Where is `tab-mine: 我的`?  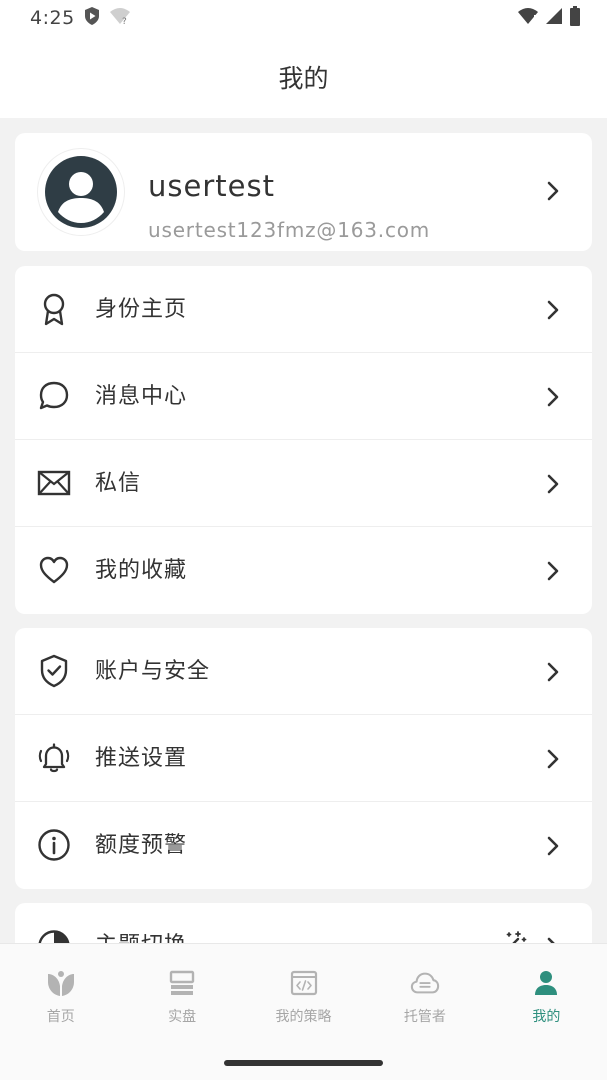
tab-mine: 我的 is located at coordinates (546, 992).